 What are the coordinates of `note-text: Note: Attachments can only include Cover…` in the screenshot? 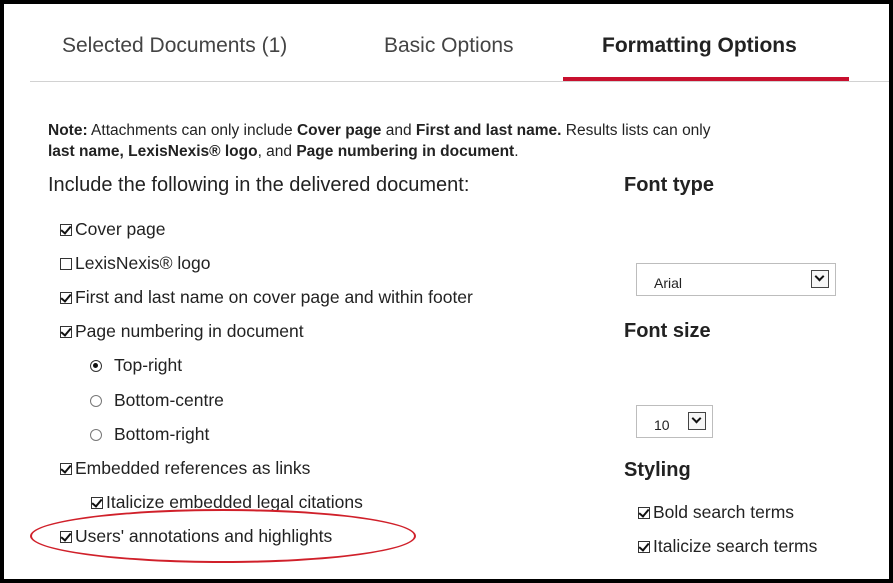 It's located at (468, 141).